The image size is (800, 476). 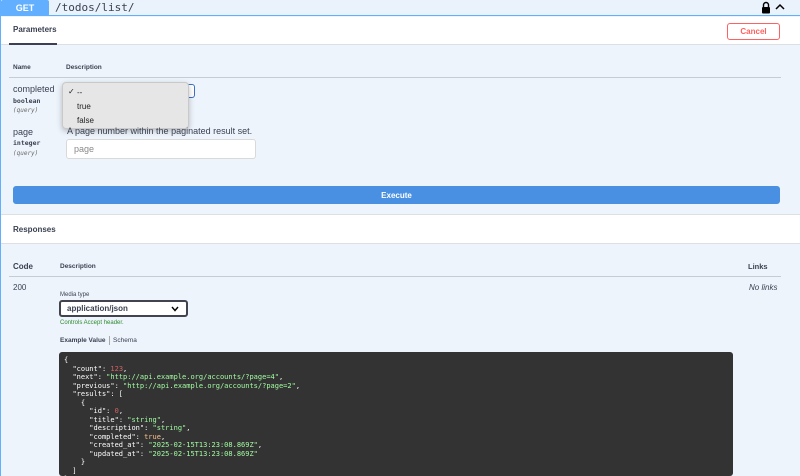 I want to click on dropdown-option-true: true, so click(x=126, y=106).